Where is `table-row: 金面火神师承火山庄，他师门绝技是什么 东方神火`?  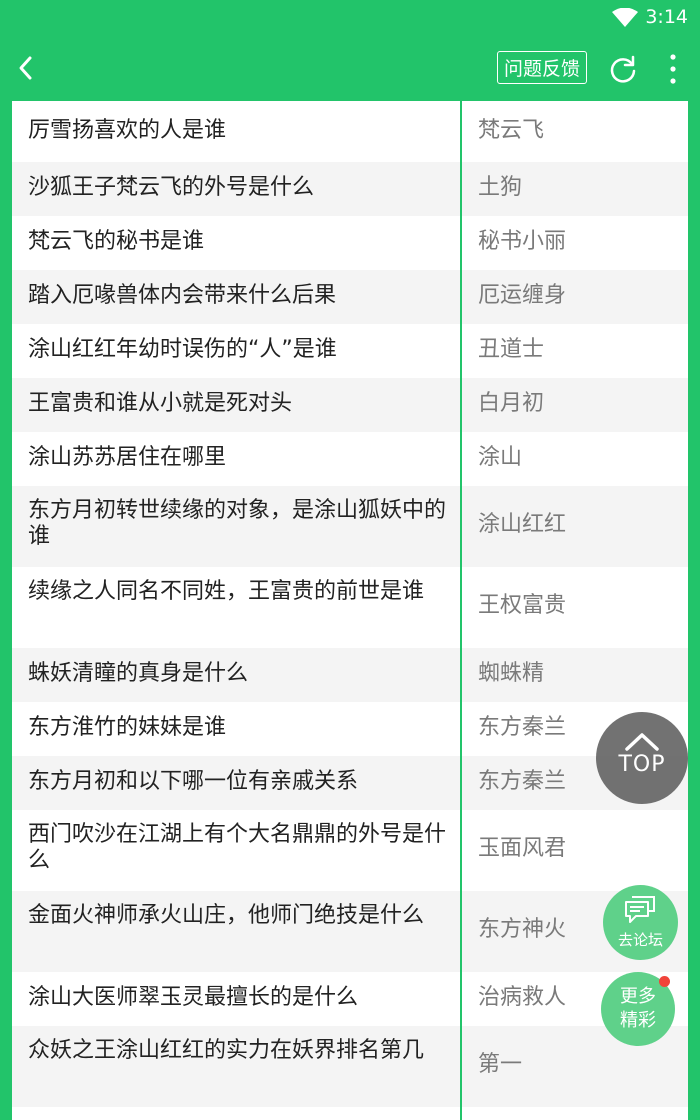
table-row: 金面火神师承火山庄，他师门绝技是什么 东方神火 is located at coordinates (350, 931).